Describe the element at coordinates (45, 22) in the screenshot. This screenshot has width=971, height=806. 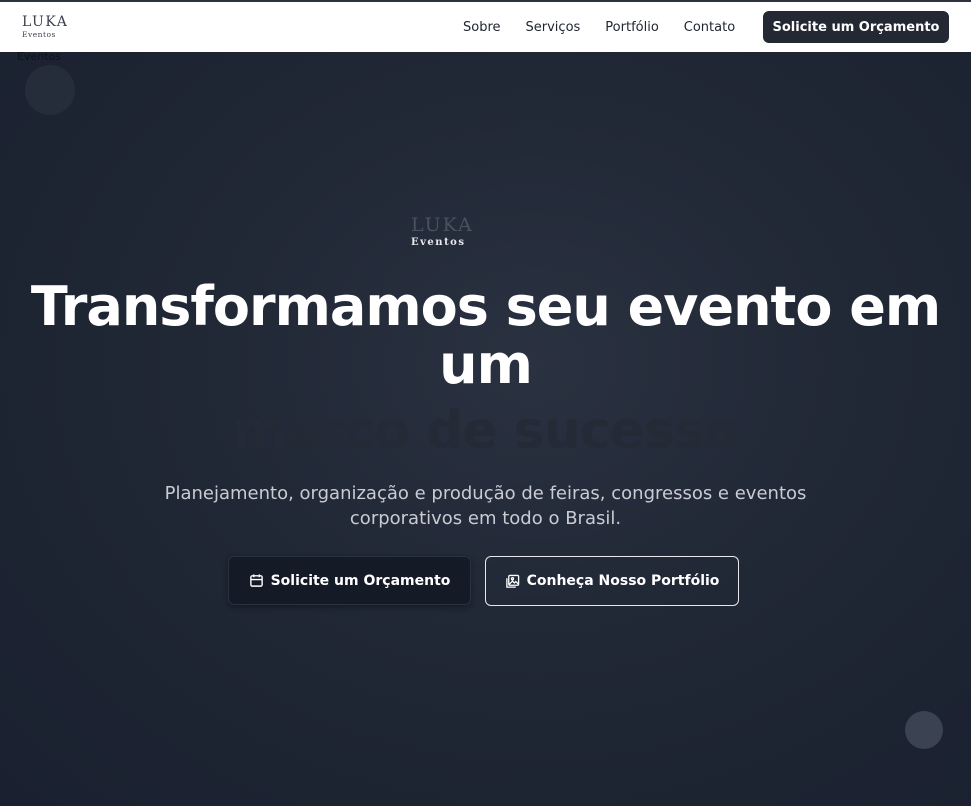
I see `brand-name: LUKA` at that location.